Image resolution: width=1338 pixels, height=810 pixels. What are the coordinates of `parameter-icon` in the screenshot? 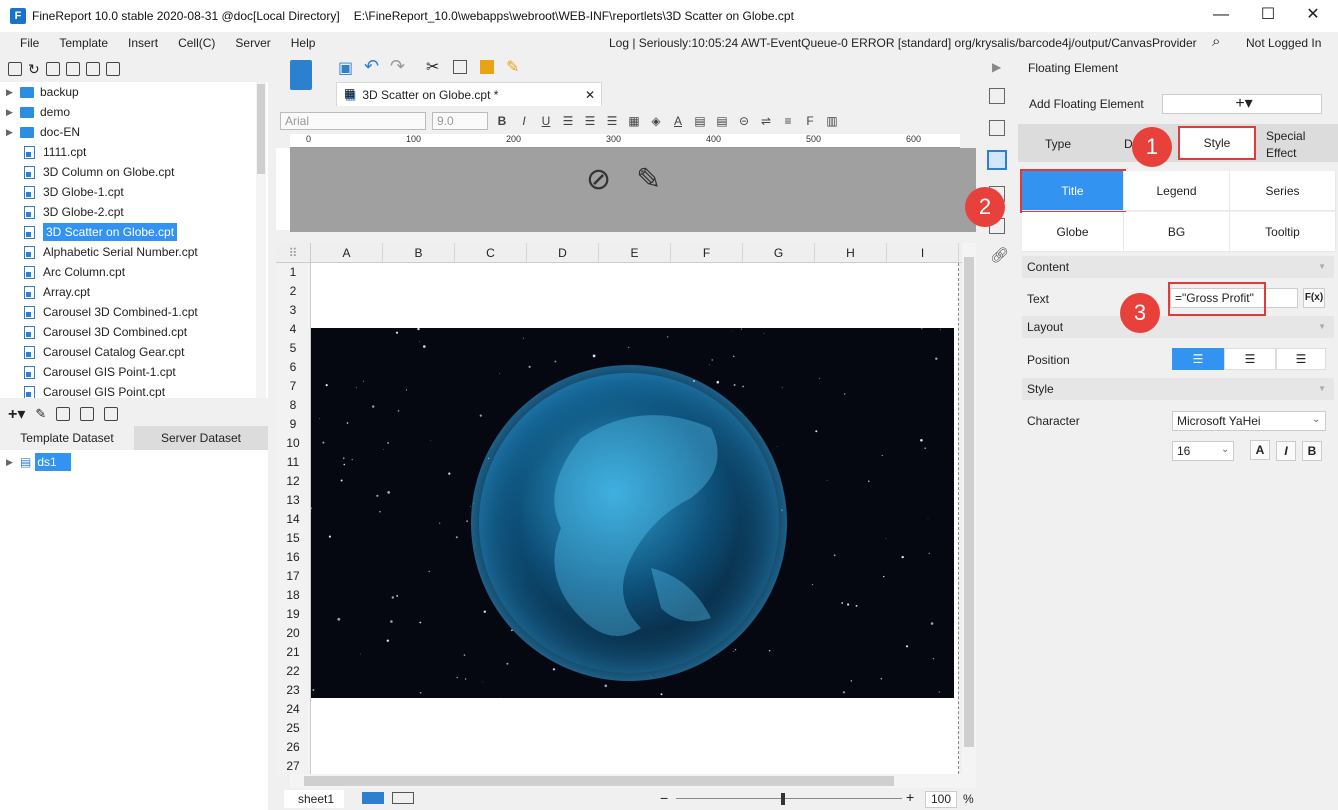 It's located at (111, 414).